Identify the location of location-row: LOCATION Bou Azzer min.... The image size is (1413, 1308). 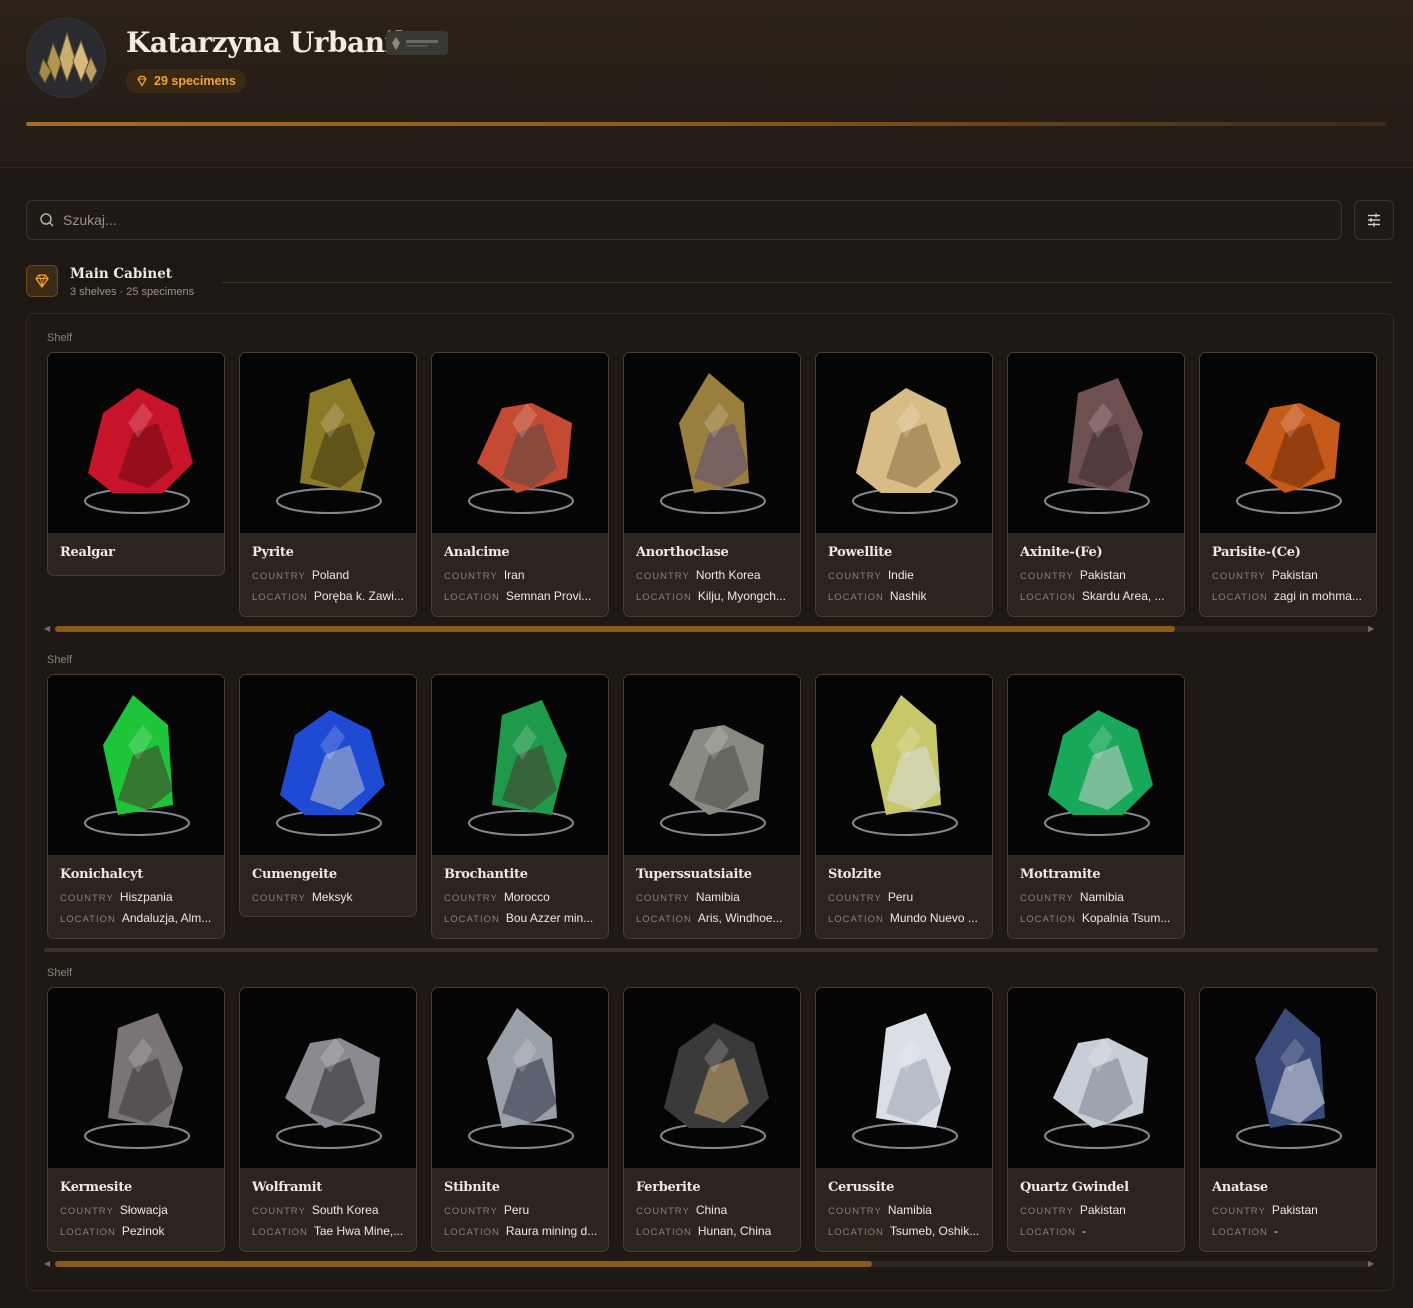
(524, 918).